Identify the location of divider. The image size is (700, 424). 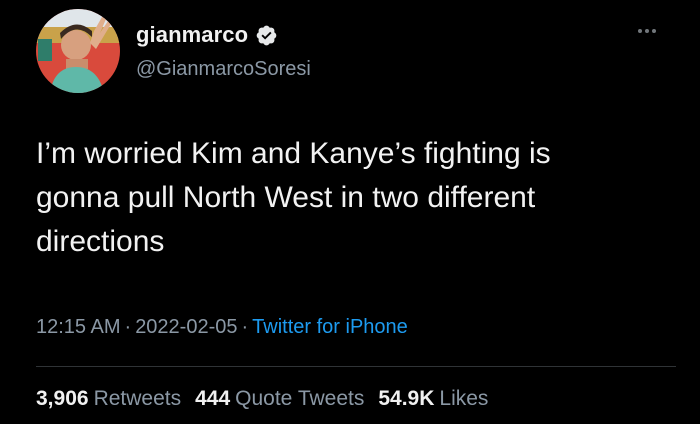
(356, 366).